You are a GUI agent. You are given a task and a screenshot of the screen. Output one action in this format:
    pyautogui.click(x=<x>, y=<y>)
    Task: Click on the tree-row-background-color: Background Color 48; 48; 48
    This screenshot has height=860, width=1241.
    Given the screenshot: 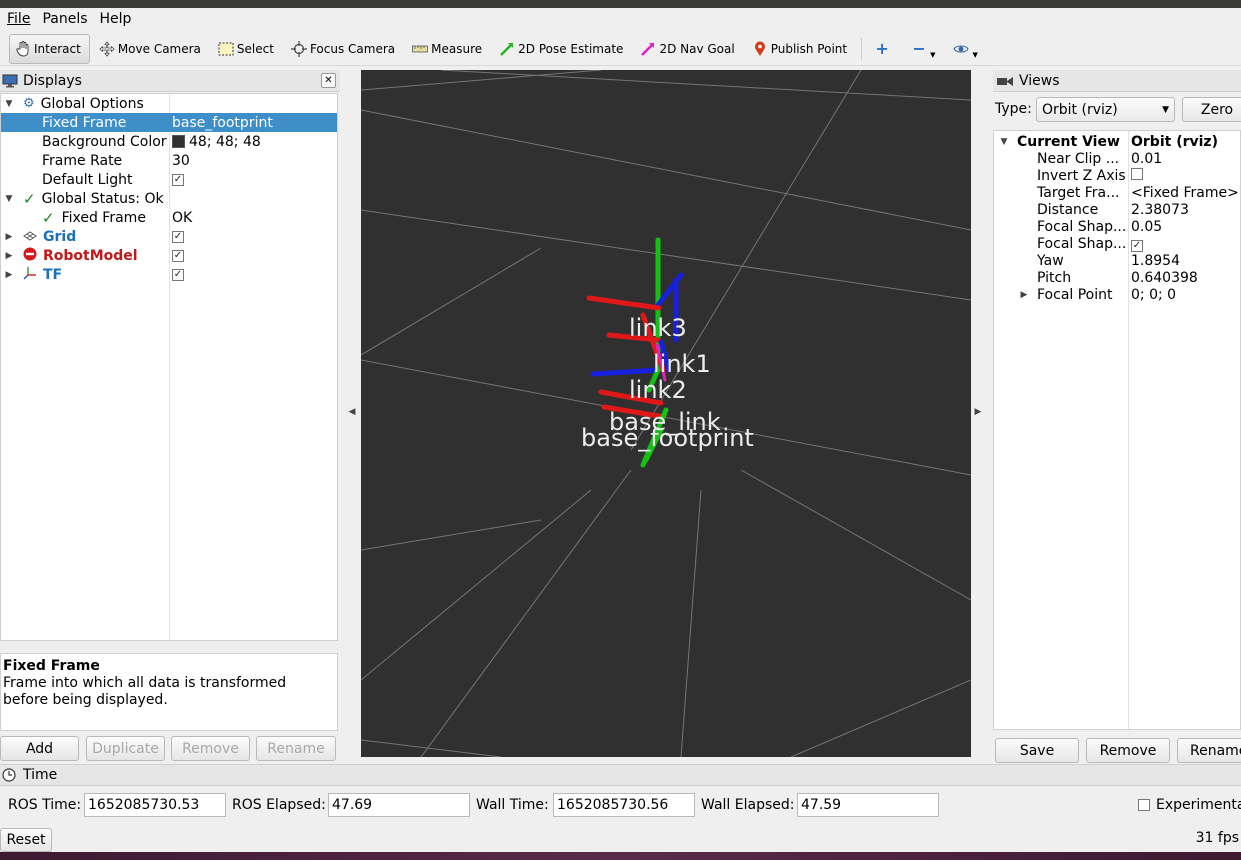 What is the action you would take?
    pyautogui.click(x=169, y=141)
    